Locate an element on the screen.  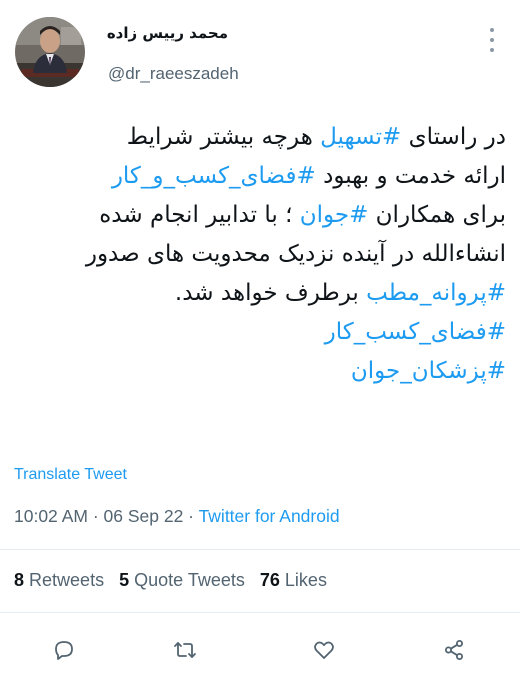
likes-count: 76 is located at coordinates (269, 580).